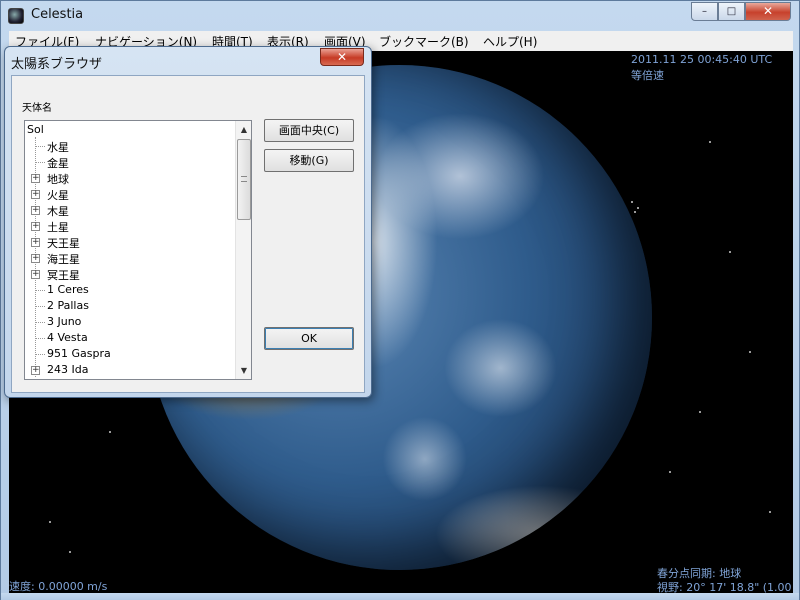  What do you see at coordinates (58, 179) in the screenshot?
I see `tree-item-label: 地球` at bounding box center [58, 179].